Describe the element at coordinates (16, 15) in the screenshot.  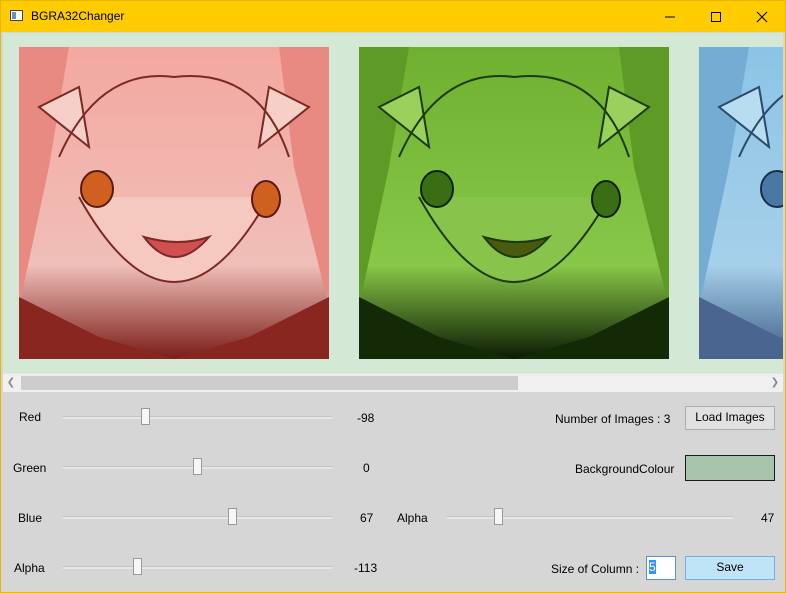
I see `app-icon` at that location.